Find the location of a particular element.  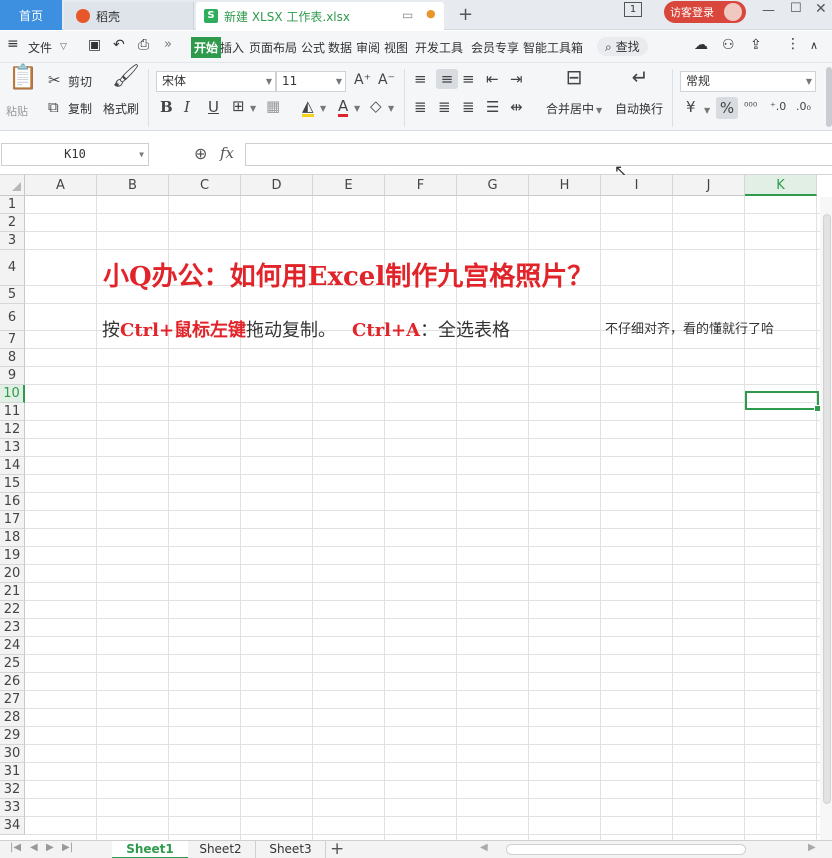

zoom-icon: ⊕ is located at coordinates (200, 153).